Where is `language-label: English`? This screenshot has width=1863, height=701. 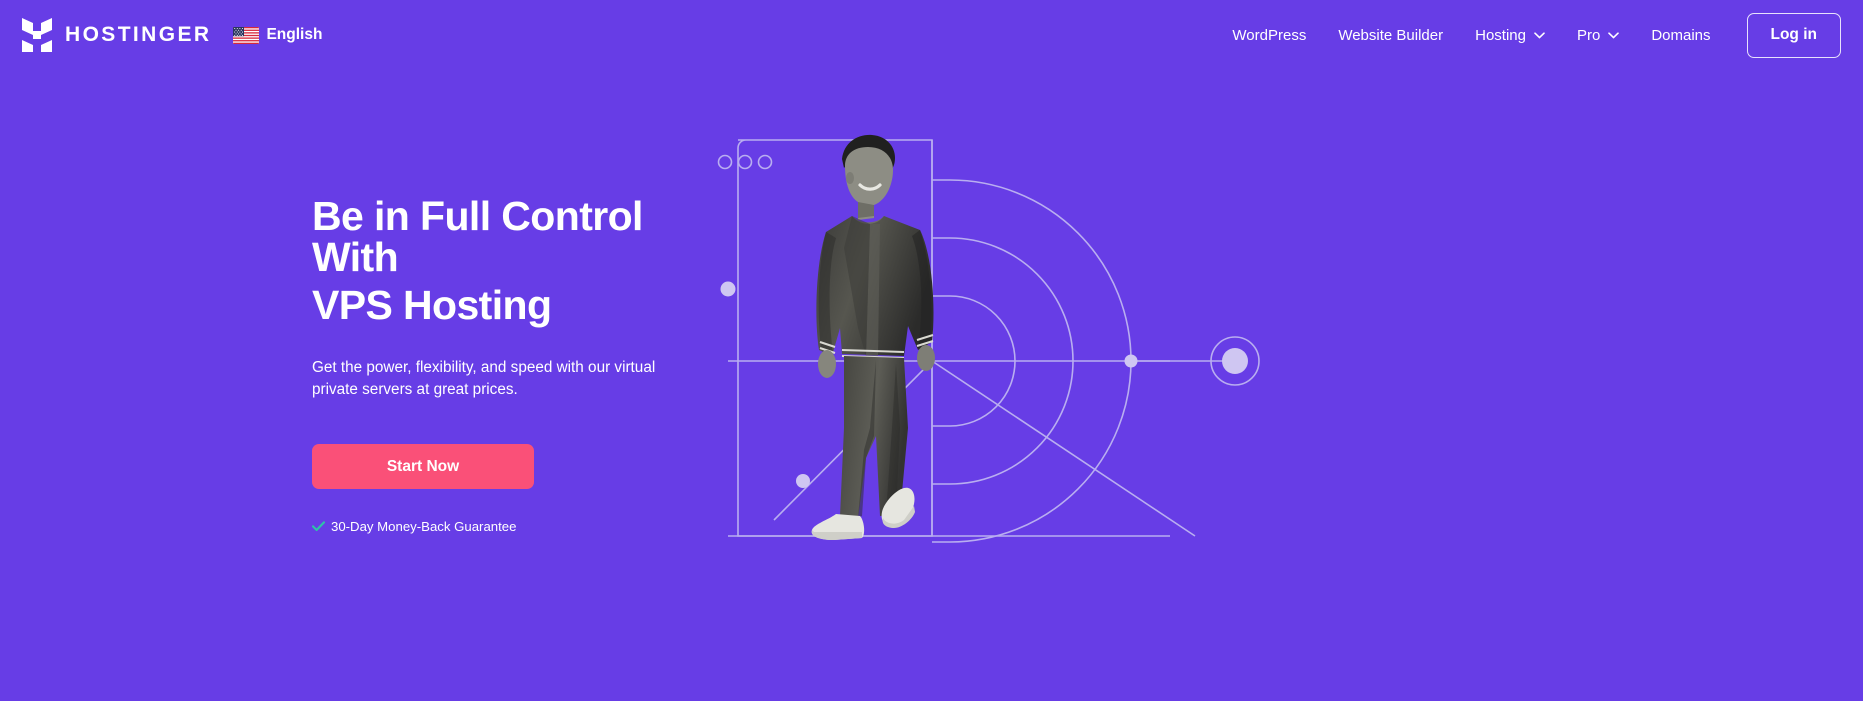 language-label: English is located at coordinates (294, 34).